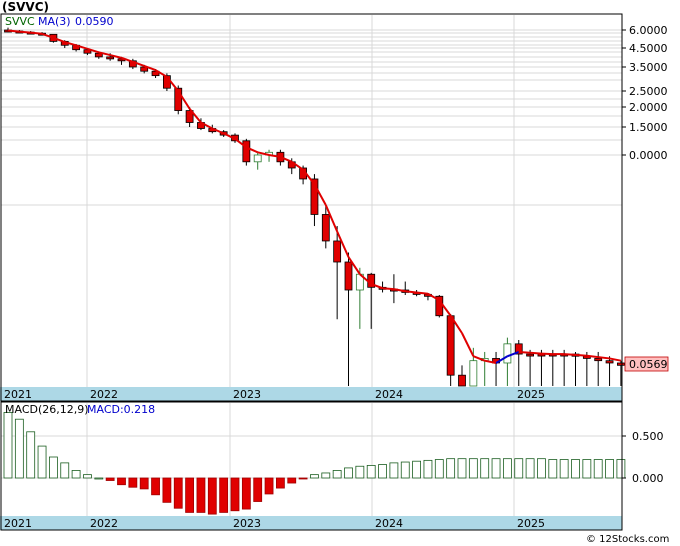 Image resolution: width=680 pixels, height=546 pixels. Describe the element at coordinates (648, 91) in the screenshot. I see `price-tick-label: 2.5000` at that location.